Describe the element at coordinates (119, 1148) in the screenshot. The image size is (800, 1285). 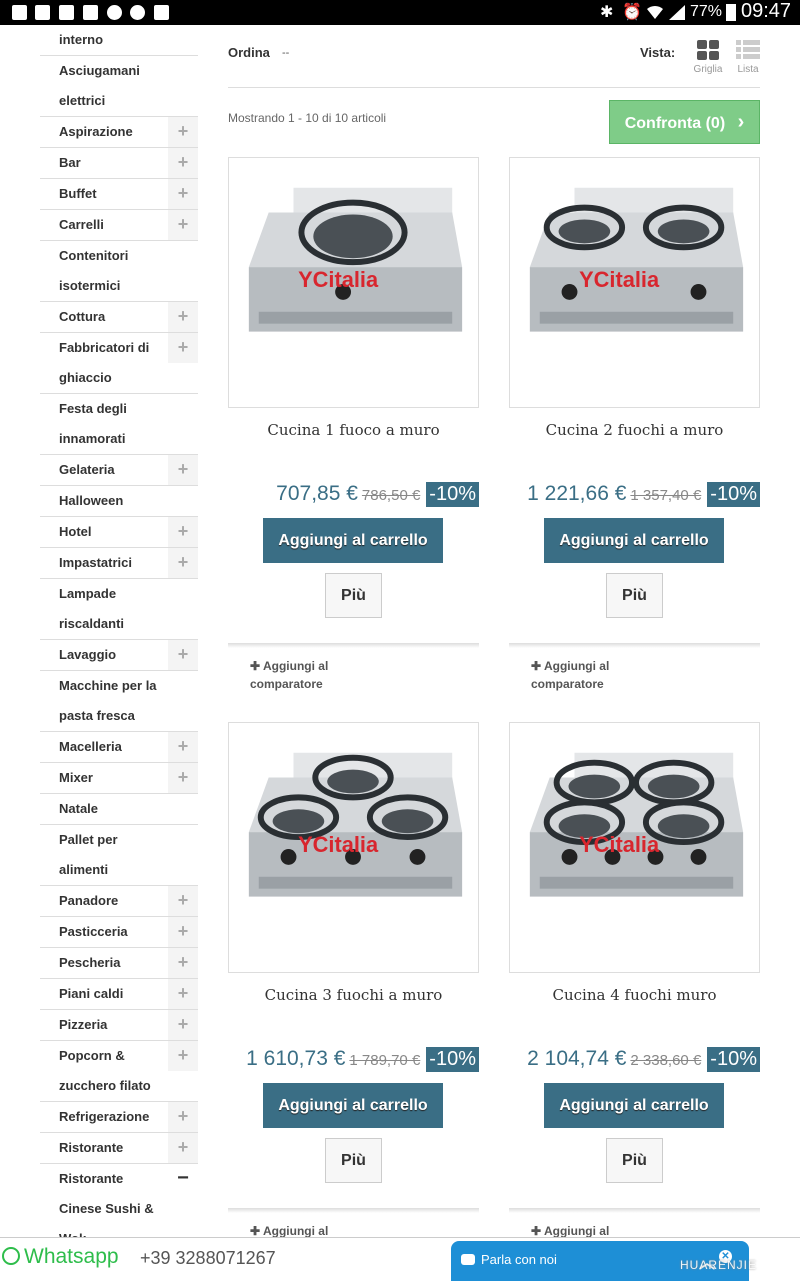
I see `sidebar-category: Ristorante +` at that location.